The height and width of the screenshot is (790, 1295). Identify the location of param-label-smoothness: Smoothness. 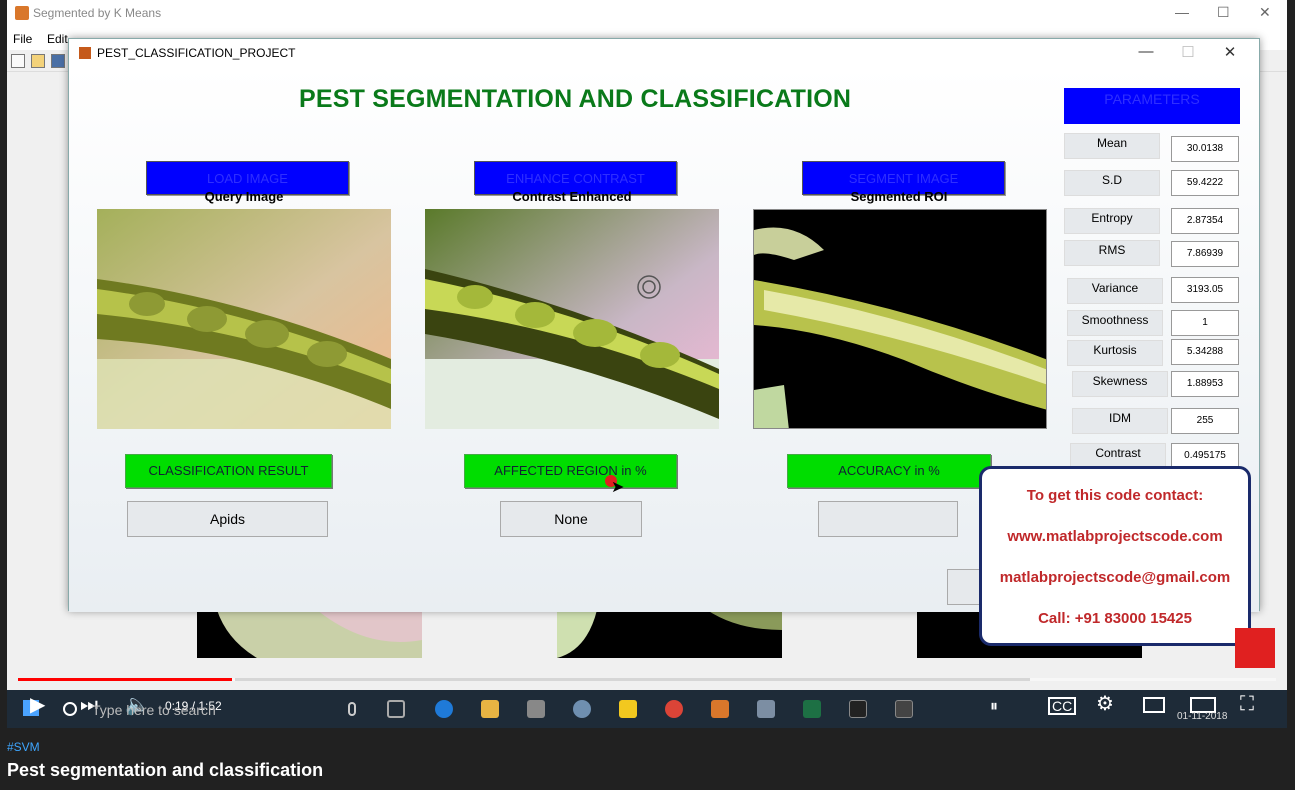
(1115, 323).